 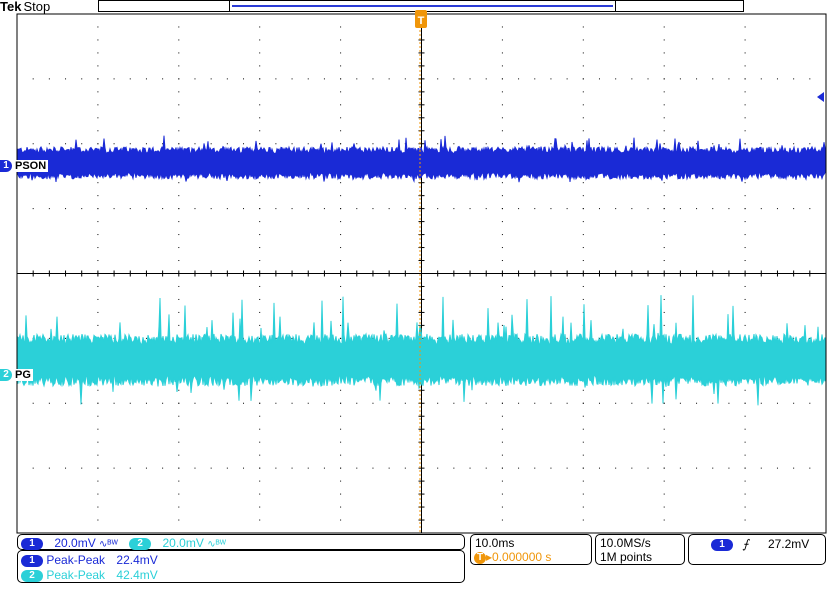 I want to click on ch1-badge: 1, so click(x=32, y=543).